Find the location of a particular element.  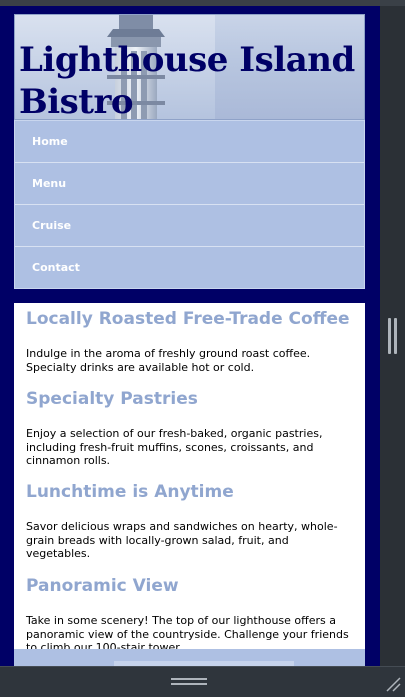

section-heading: Locally Roasted Free-Trade Coffee is located at coordinates (188, 319).